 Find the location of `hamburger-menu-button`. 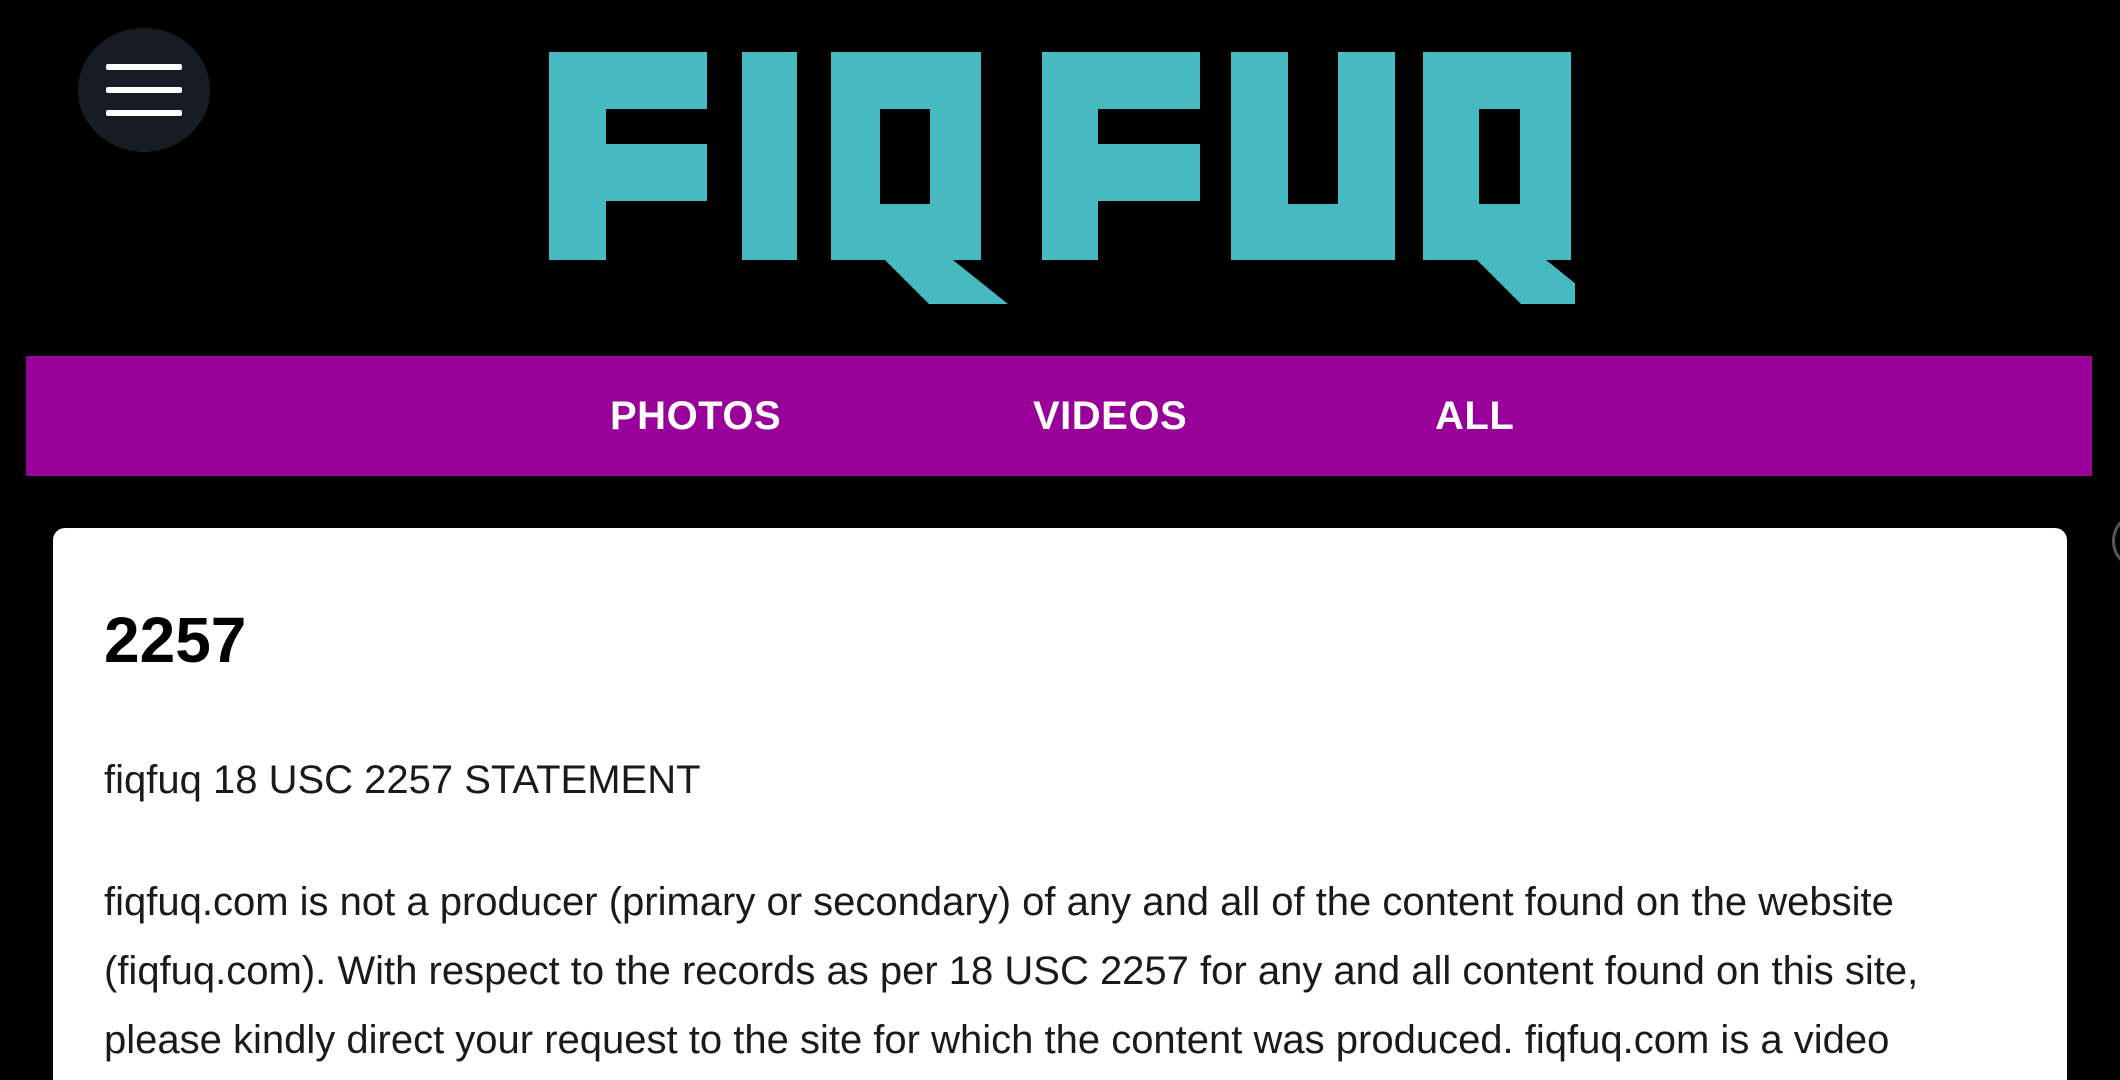

hamburger-menu-button is located at coordinates (144, 90).